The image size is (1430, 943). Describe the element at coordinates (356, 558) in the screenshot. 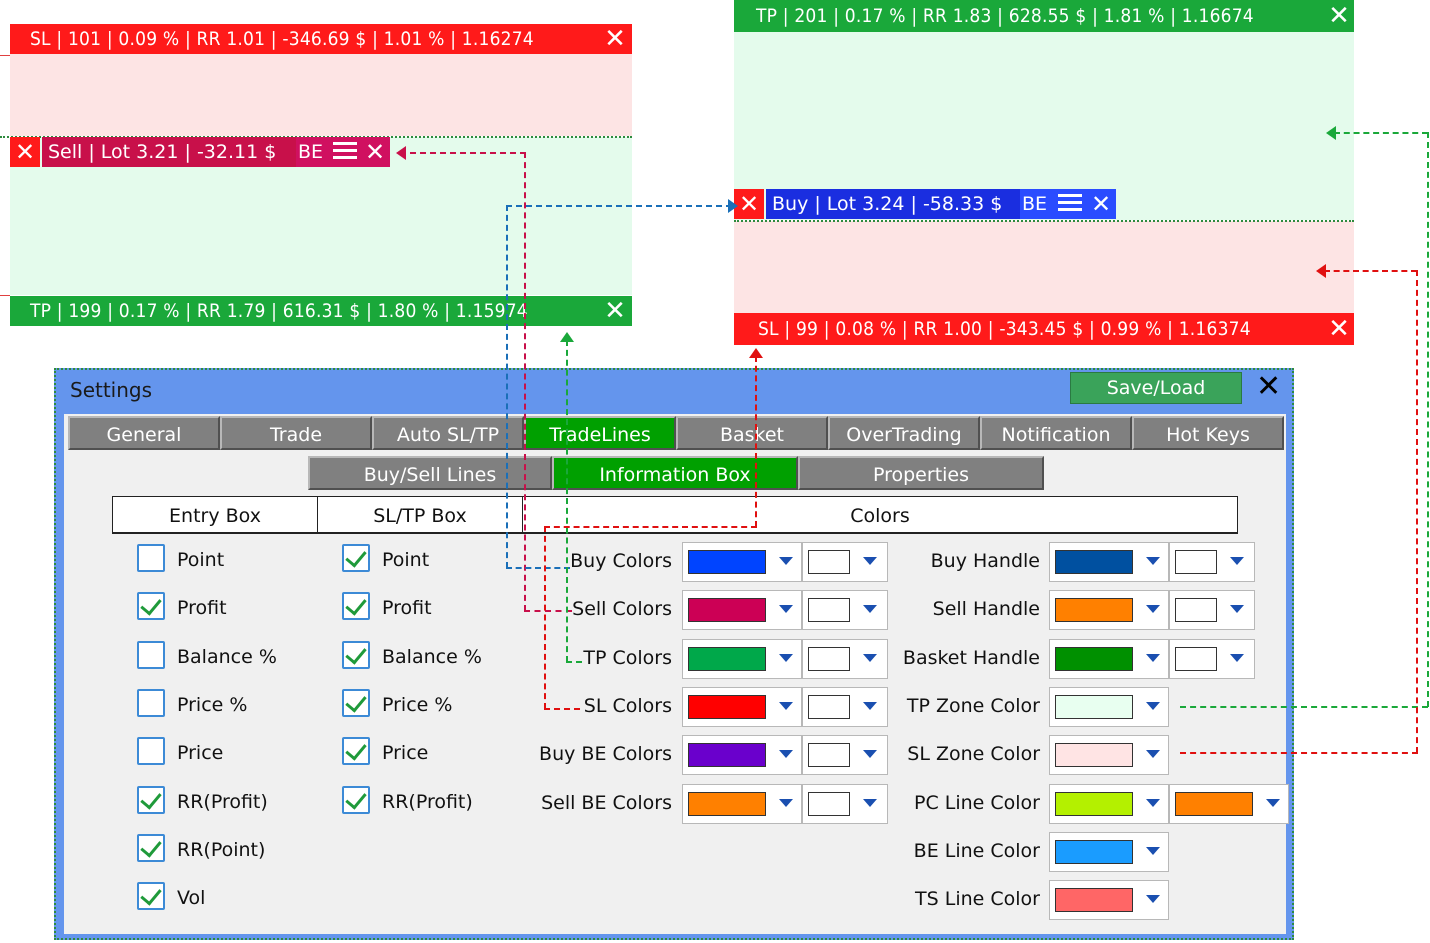

I see `sltp-point-checkbox` at that location.